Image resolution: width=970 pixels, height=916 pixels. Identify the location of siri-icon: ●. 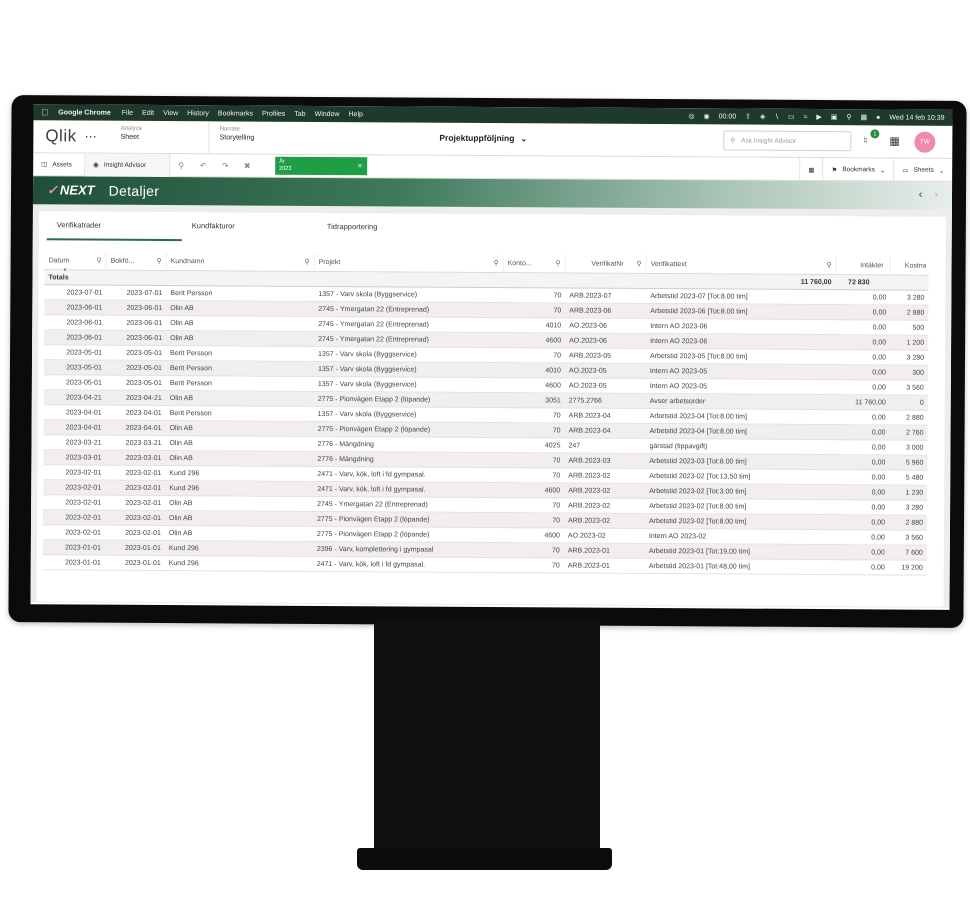
(878, 117).